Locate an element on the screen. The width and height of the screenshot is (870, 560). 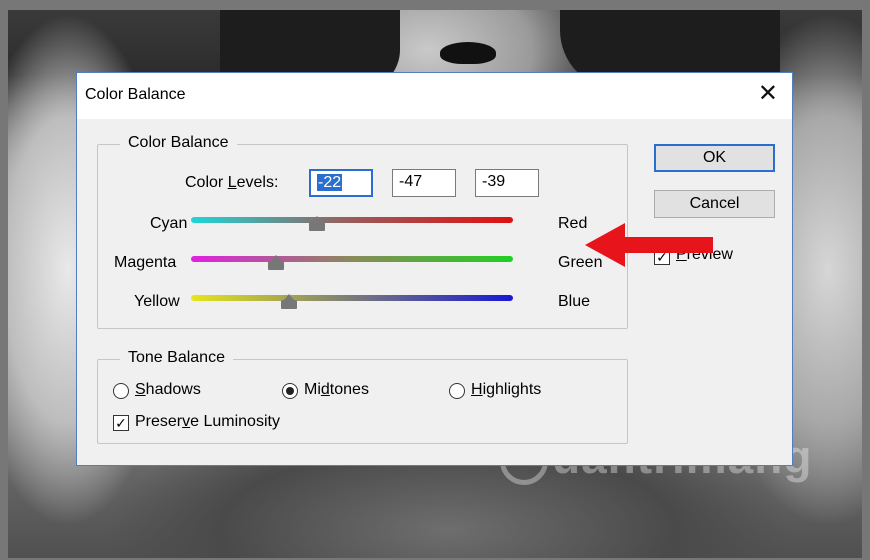
ok-button: OK is located at coordinates (714, 158).